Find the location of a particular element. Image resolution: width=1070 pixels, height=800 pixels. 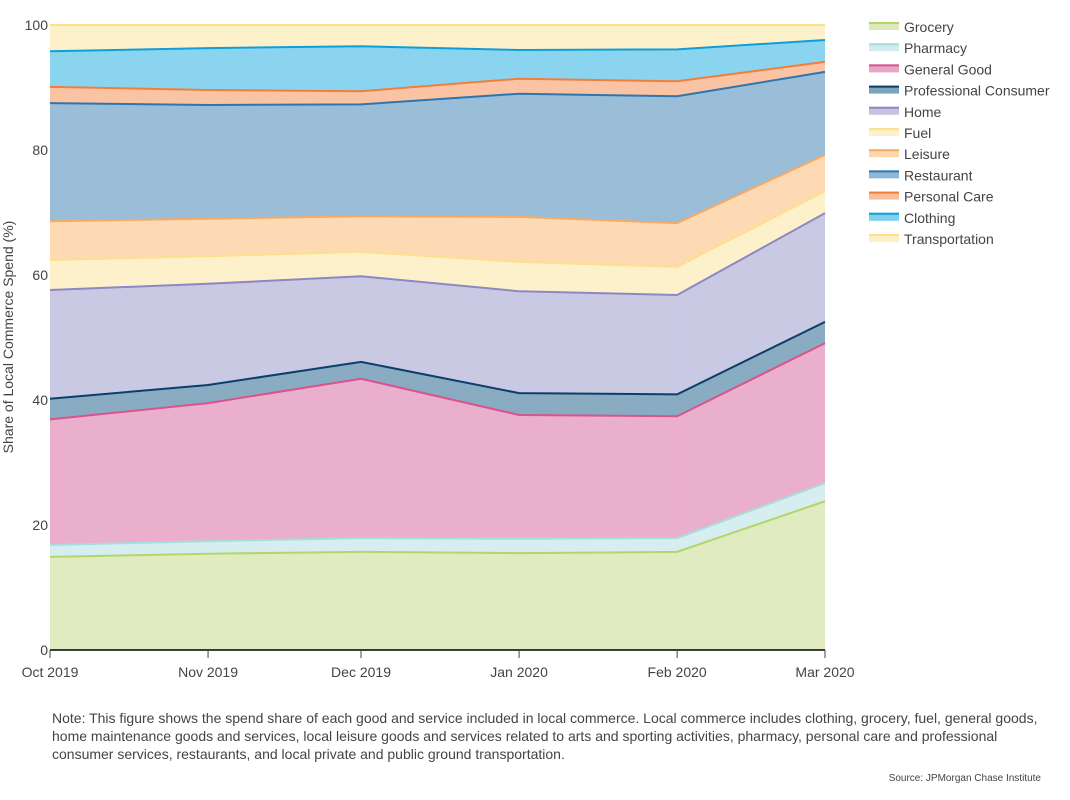

x-tick-label: Nov 2019 is located at coordinates (208, 672).